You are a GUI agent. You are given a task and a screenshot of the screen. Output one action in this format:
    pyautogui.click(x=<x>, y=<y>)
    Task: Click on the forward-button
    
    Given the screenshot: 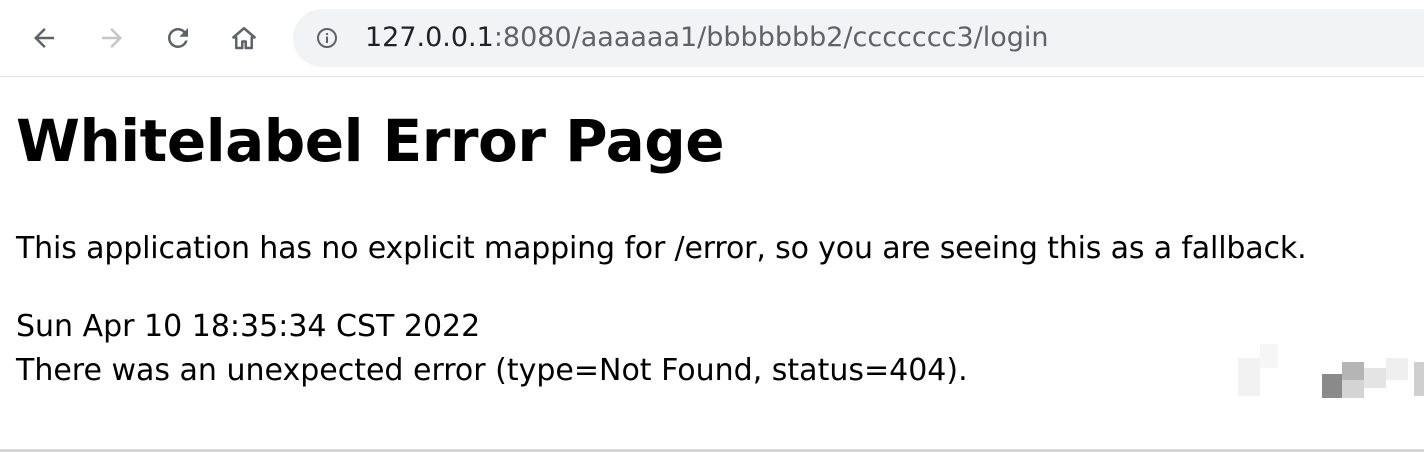 What is the action you would take?
    pyautogui.click(x=112, y=38)
    